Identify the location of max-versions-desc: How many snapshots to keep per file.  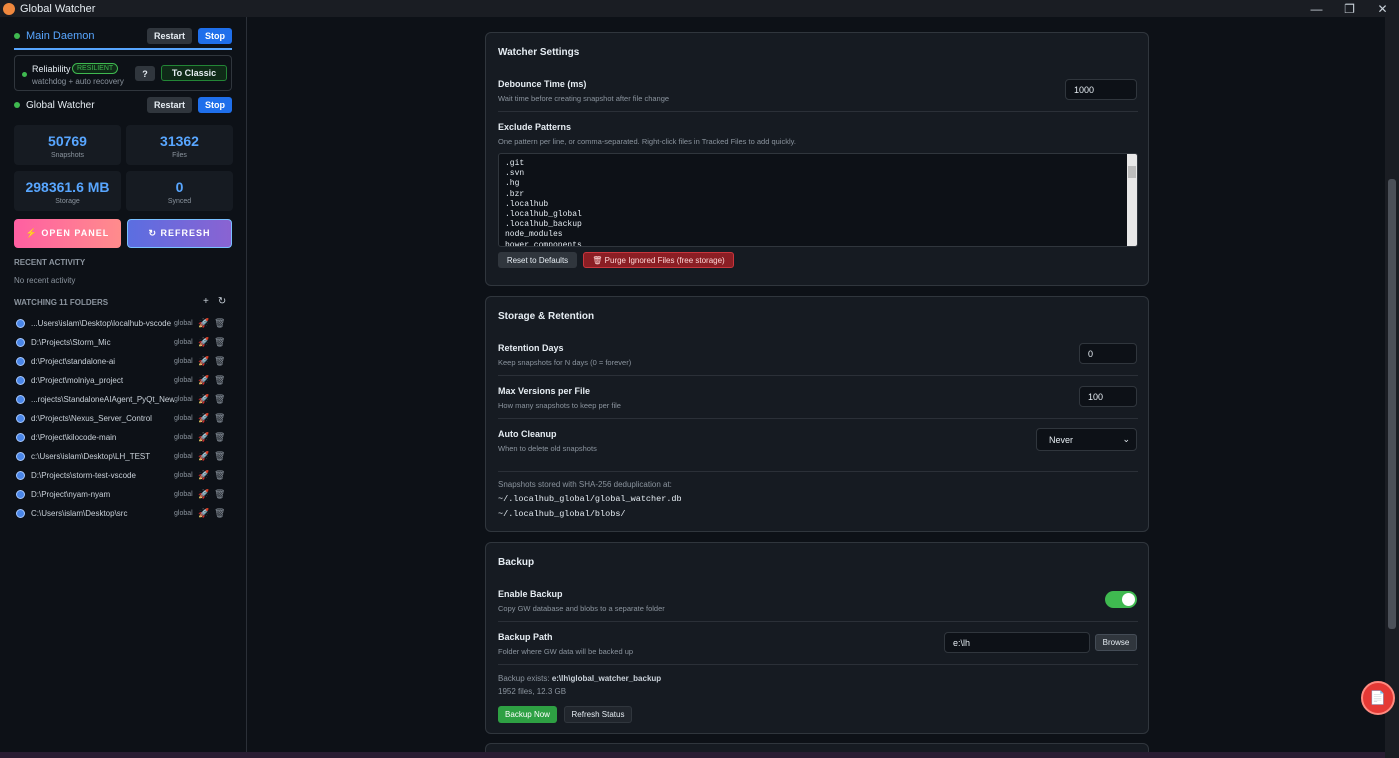
(559, 405).